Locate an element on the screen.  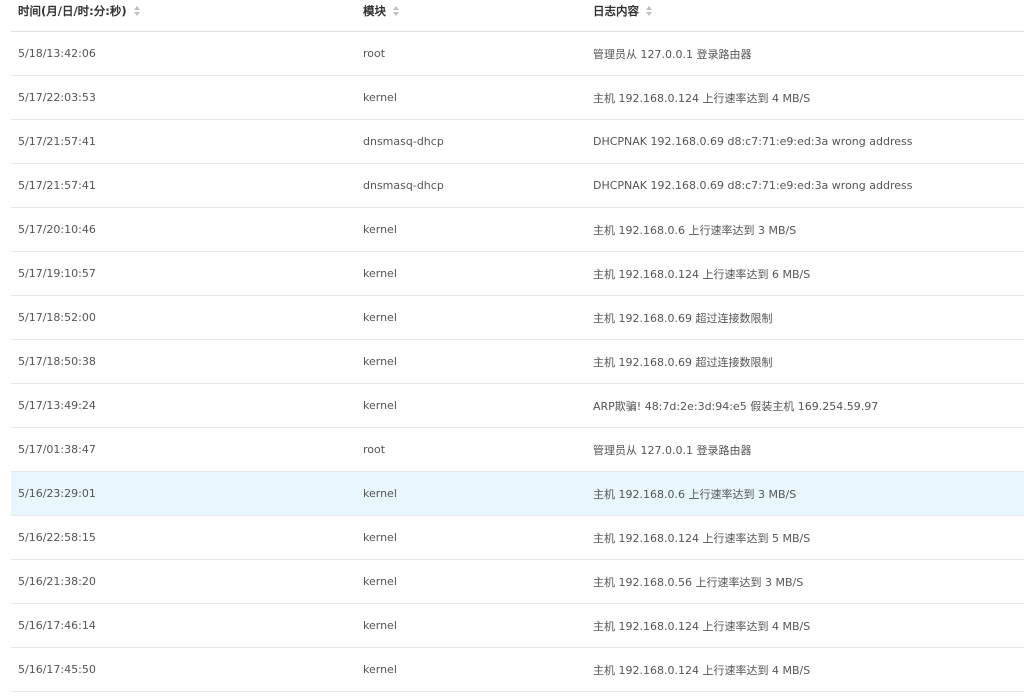
table-row: 5/17/01:38:47 root 管理员从 127.0.0.1 登录路由器 is located at coordinates (517, 450).